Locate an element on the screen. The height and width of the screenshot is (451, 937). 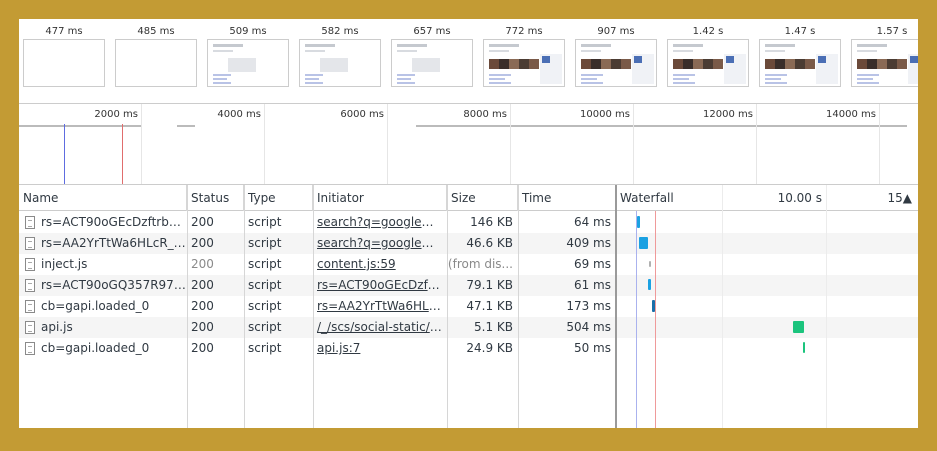
filmstrip-frame: 485 ms is located at coordinates (156, 56).